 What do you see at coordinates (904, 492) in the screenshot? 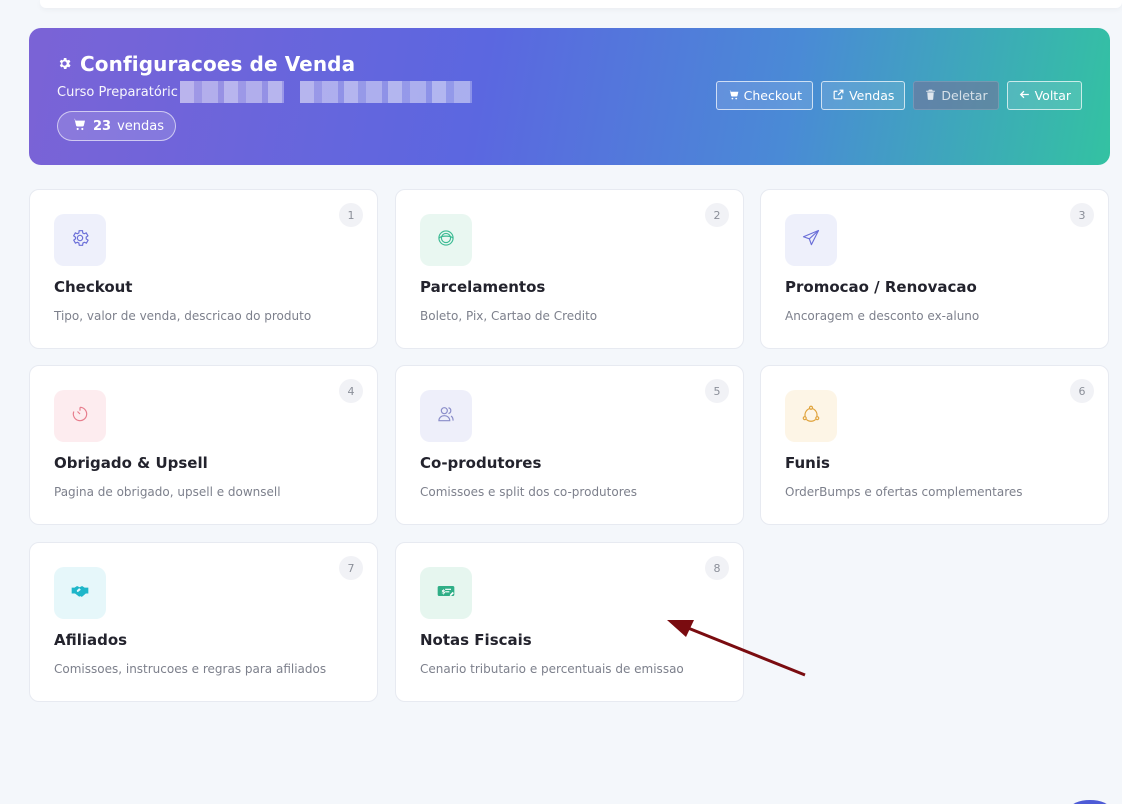
I see `card-description: OrderBumps e ofertas complementares` at bounding box center [904, 492].